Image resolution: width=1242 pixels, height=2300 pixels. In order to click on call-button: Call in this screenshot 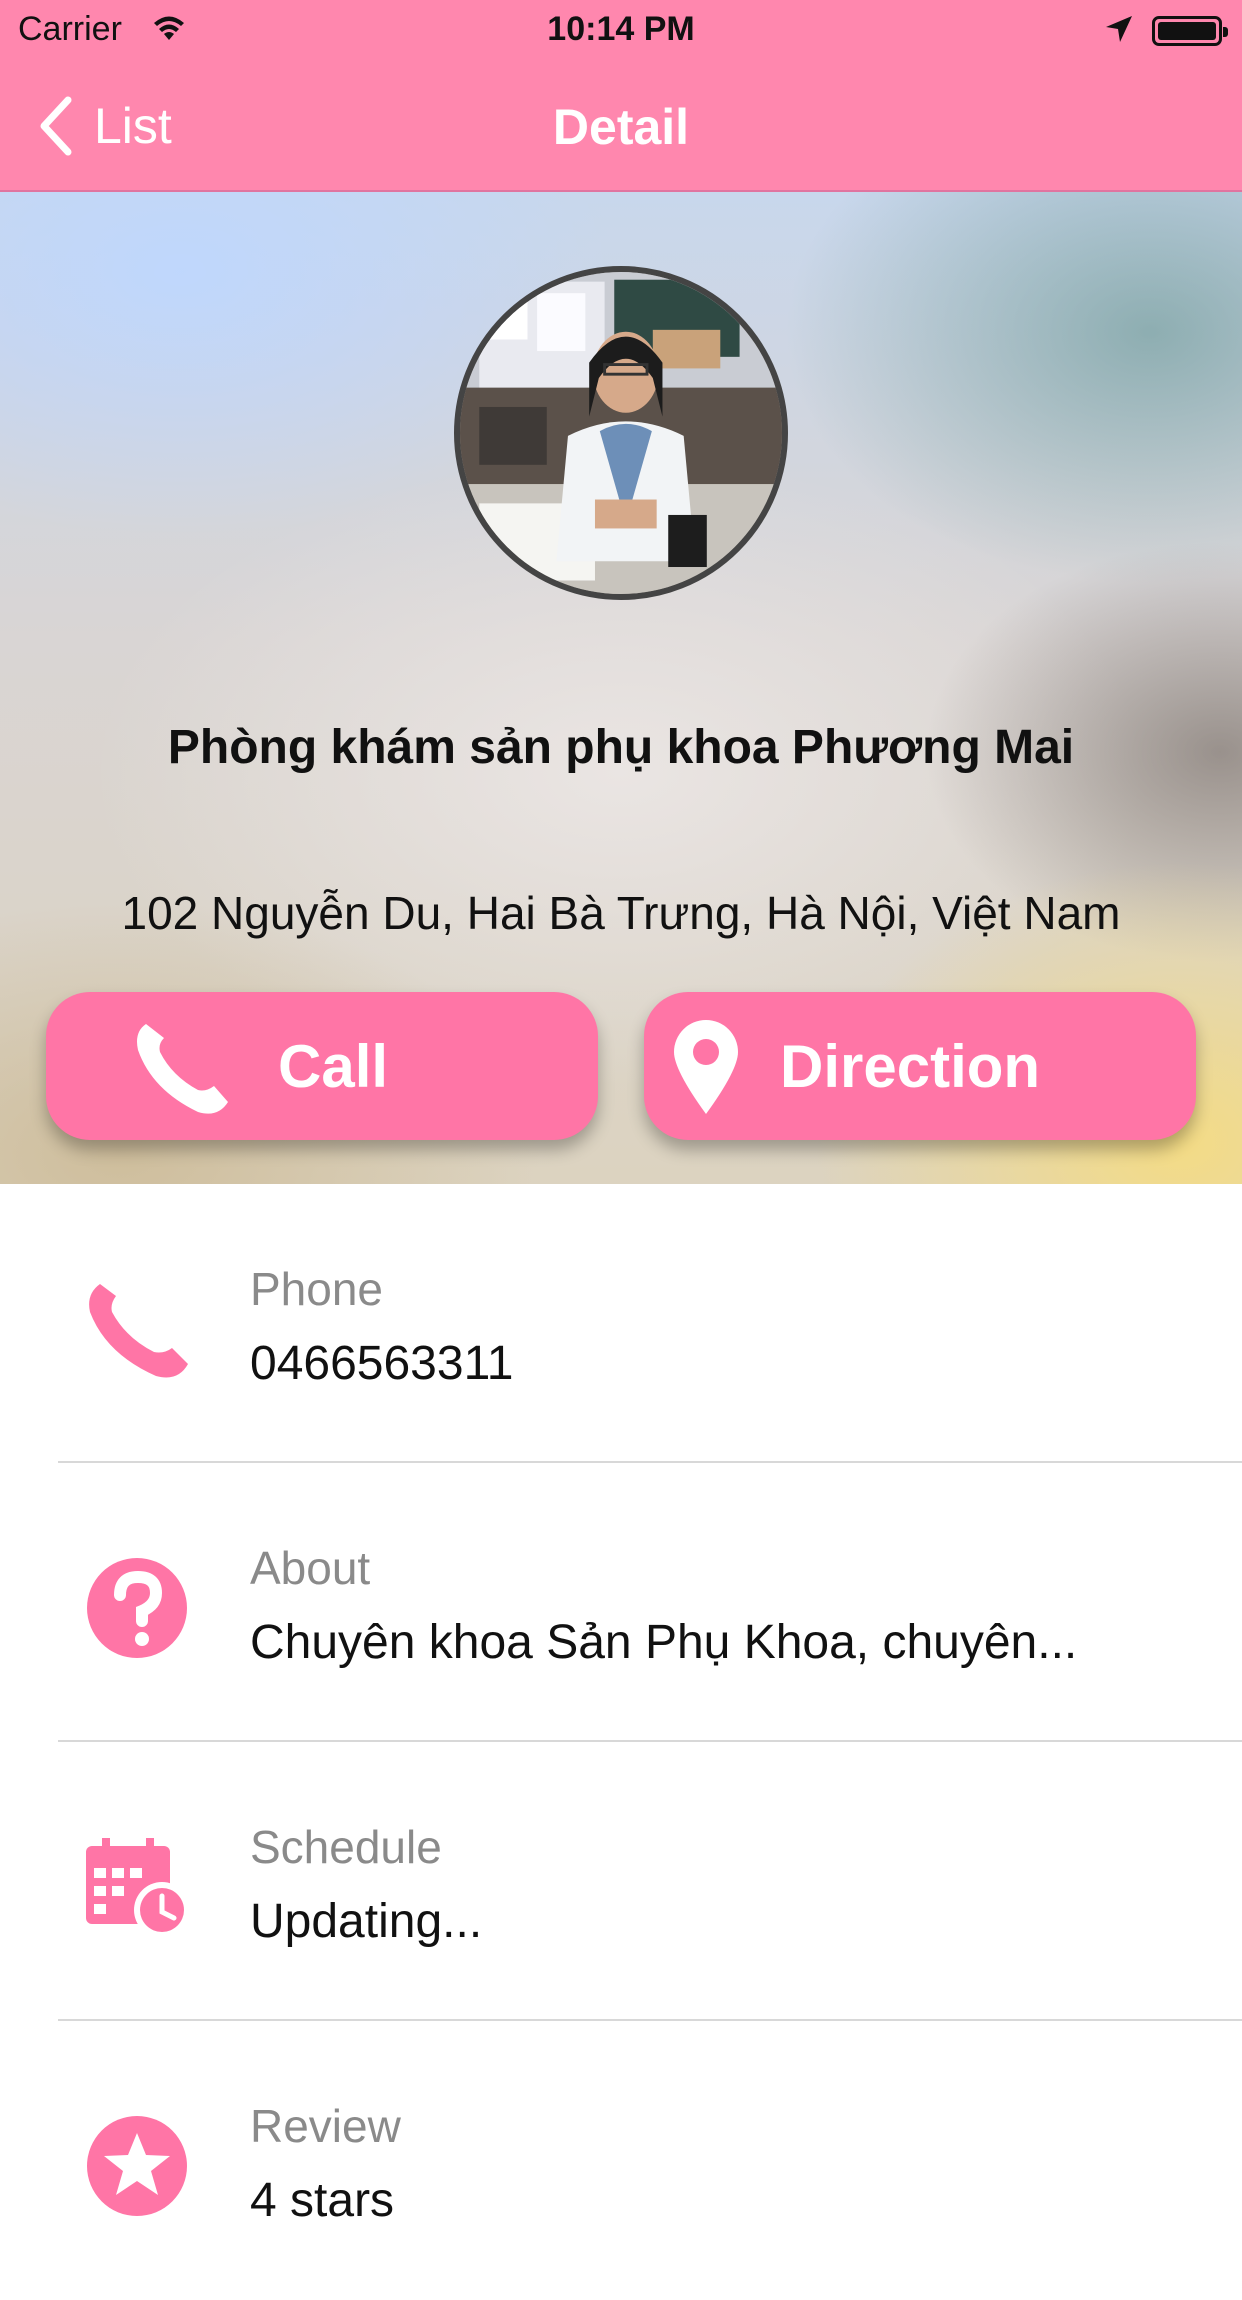, I will do `click(322, 1066)`.